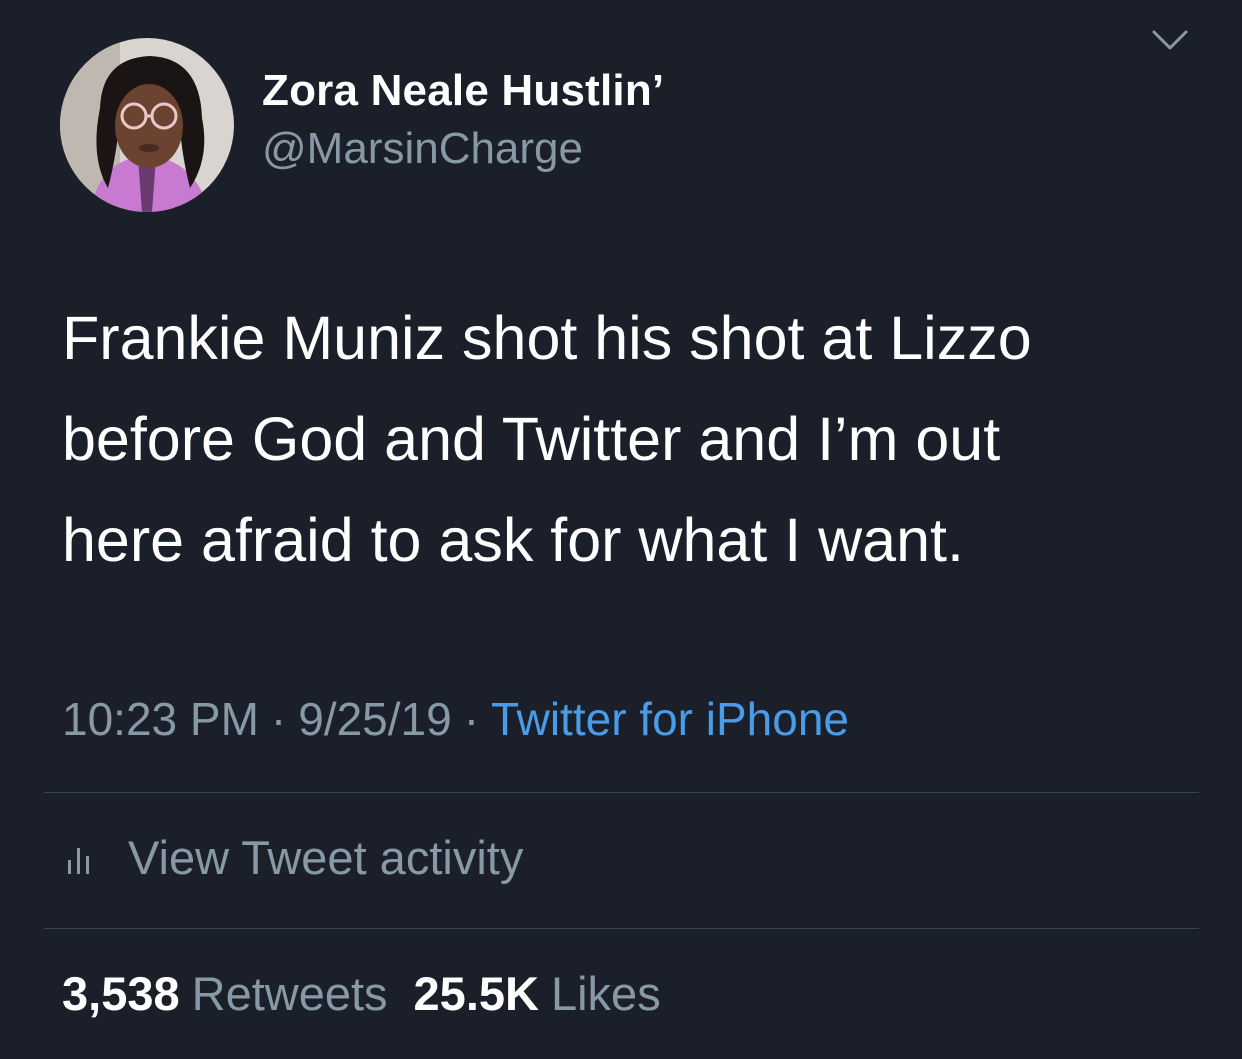  What do you see at coordinates (670, 719) in the screenshot?
I see `tweet-source-link: Twitter for iPhone` at bounding box center [670, 719].